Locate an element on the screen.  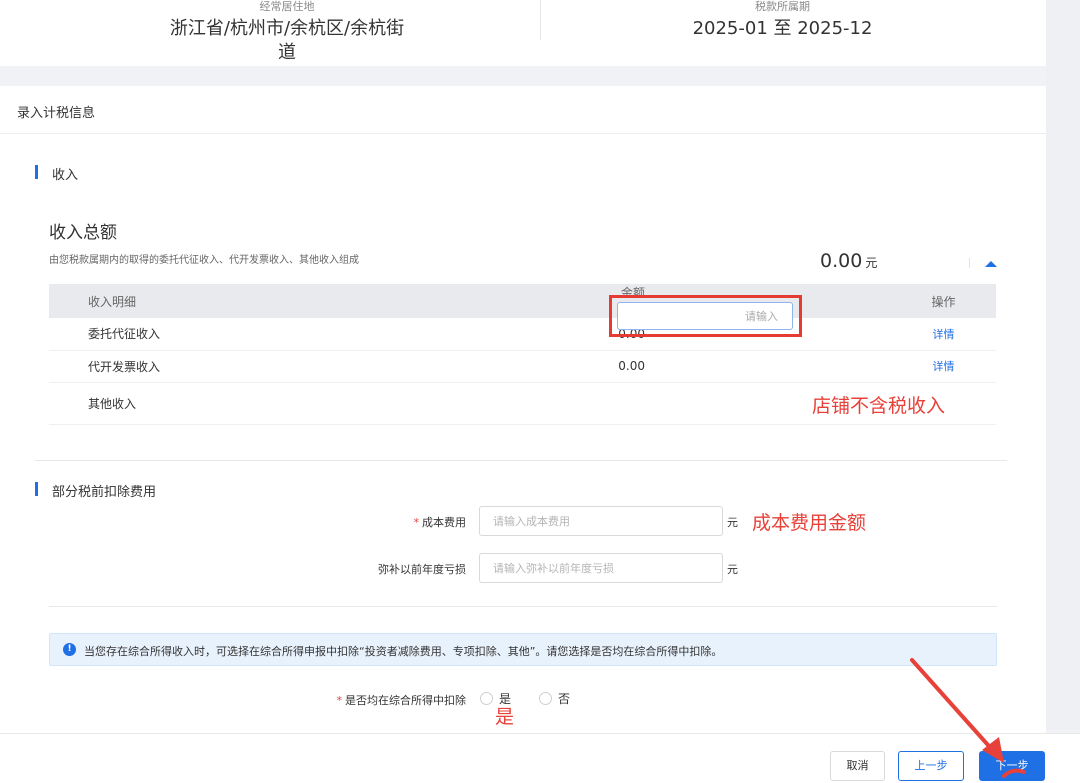
income-total-value: 0.00 is located at coordinates (841, 261).